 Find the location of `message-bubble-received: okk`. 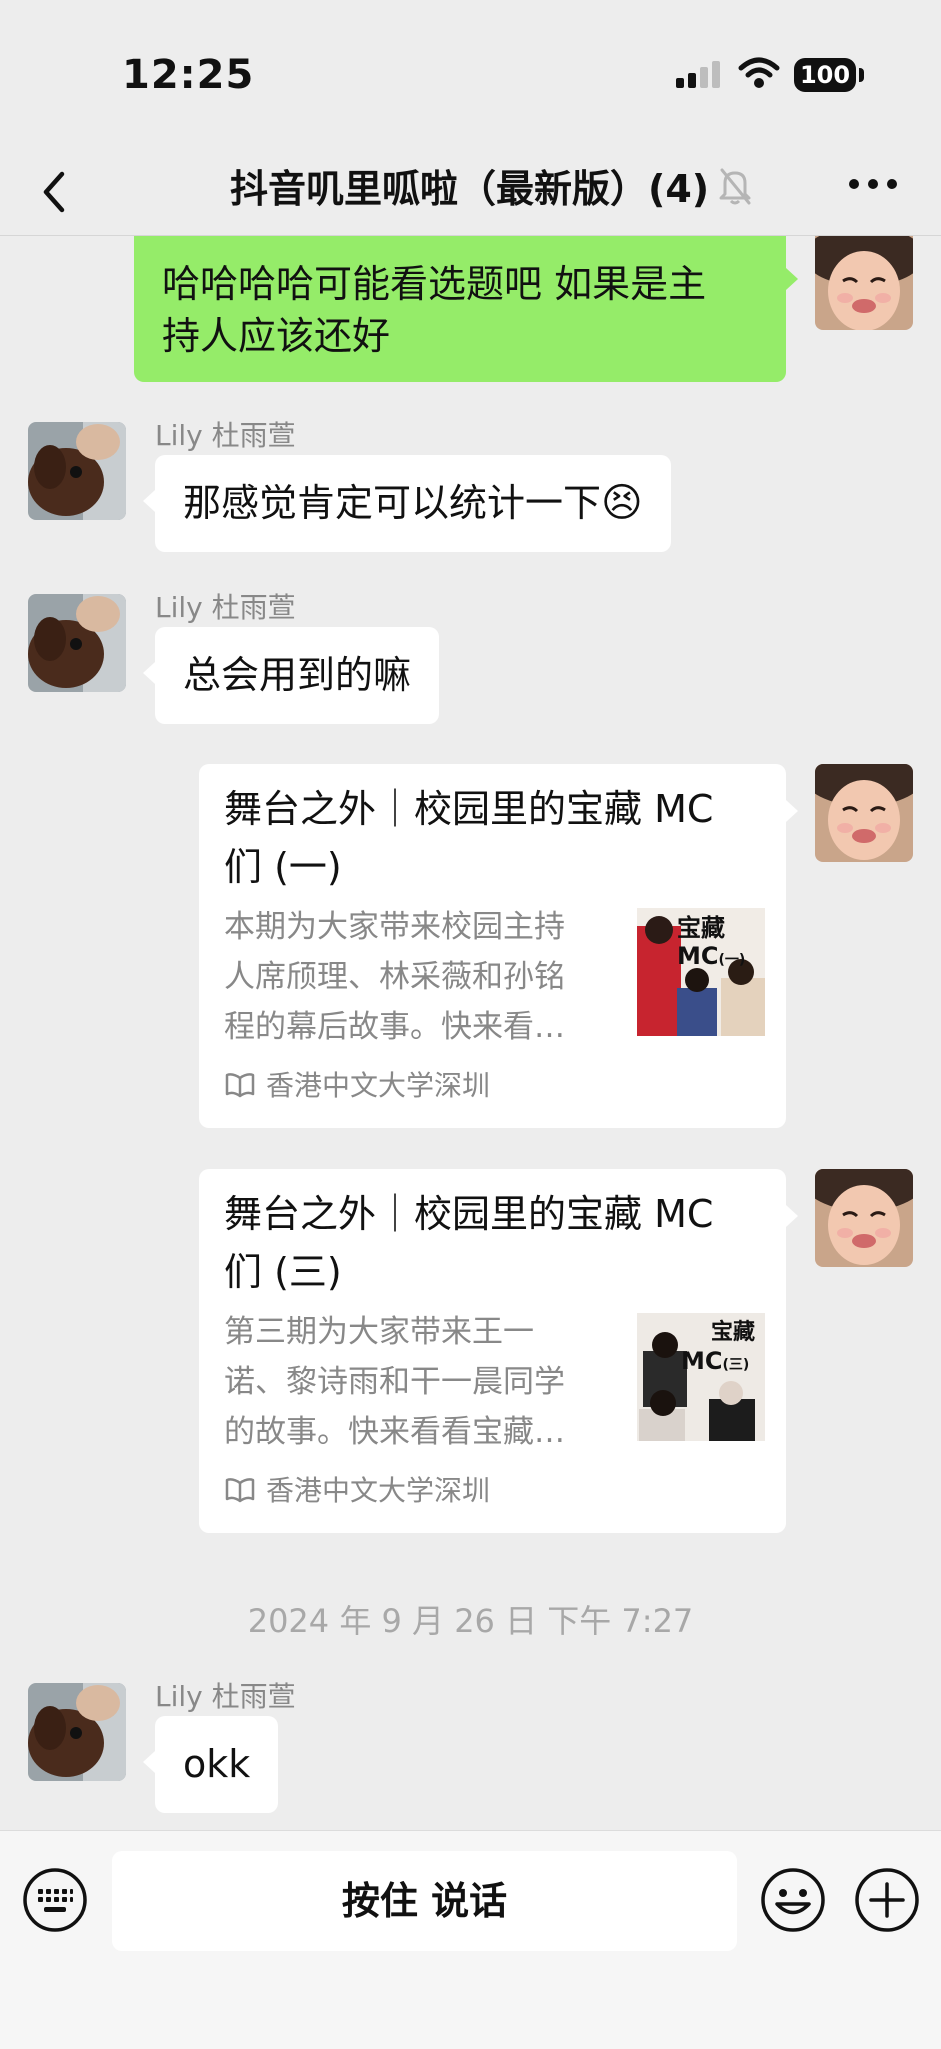

message-bubble-received: okk is located at coordinates (217, 1764).